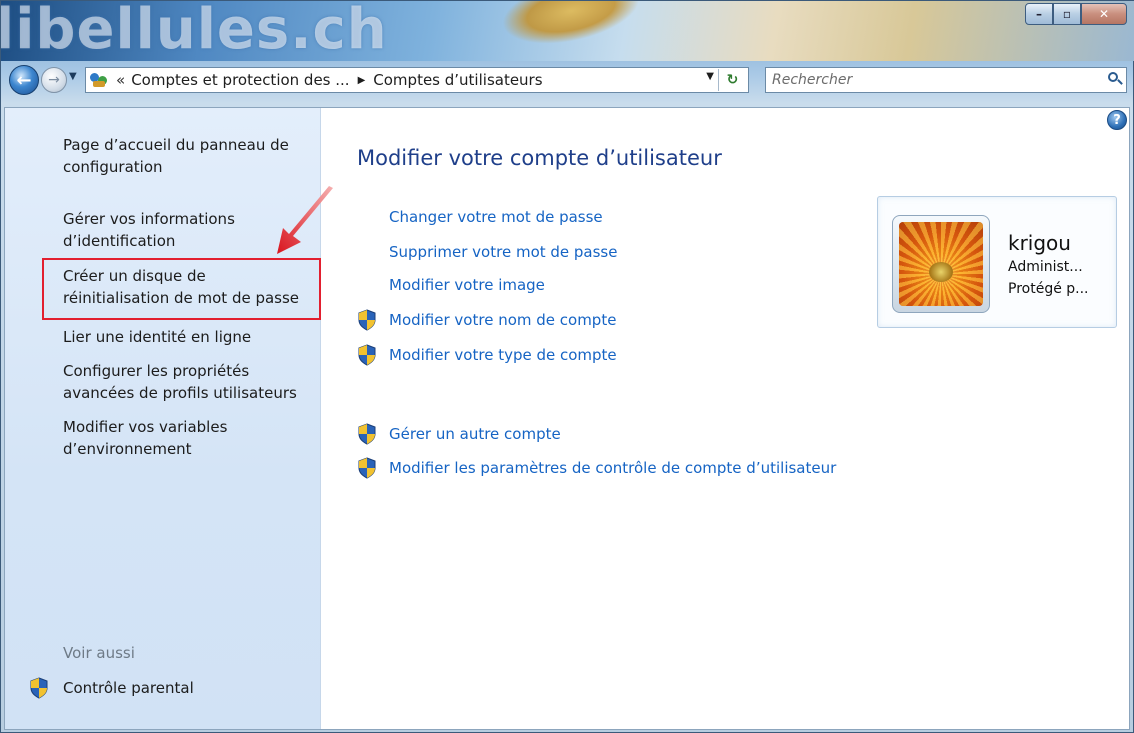 This screenshot has height=733, width=1134. What do you see at coordinates (1115, 80) in the screenshot?
I see `search-icon` at bounding box center [1115, 80].